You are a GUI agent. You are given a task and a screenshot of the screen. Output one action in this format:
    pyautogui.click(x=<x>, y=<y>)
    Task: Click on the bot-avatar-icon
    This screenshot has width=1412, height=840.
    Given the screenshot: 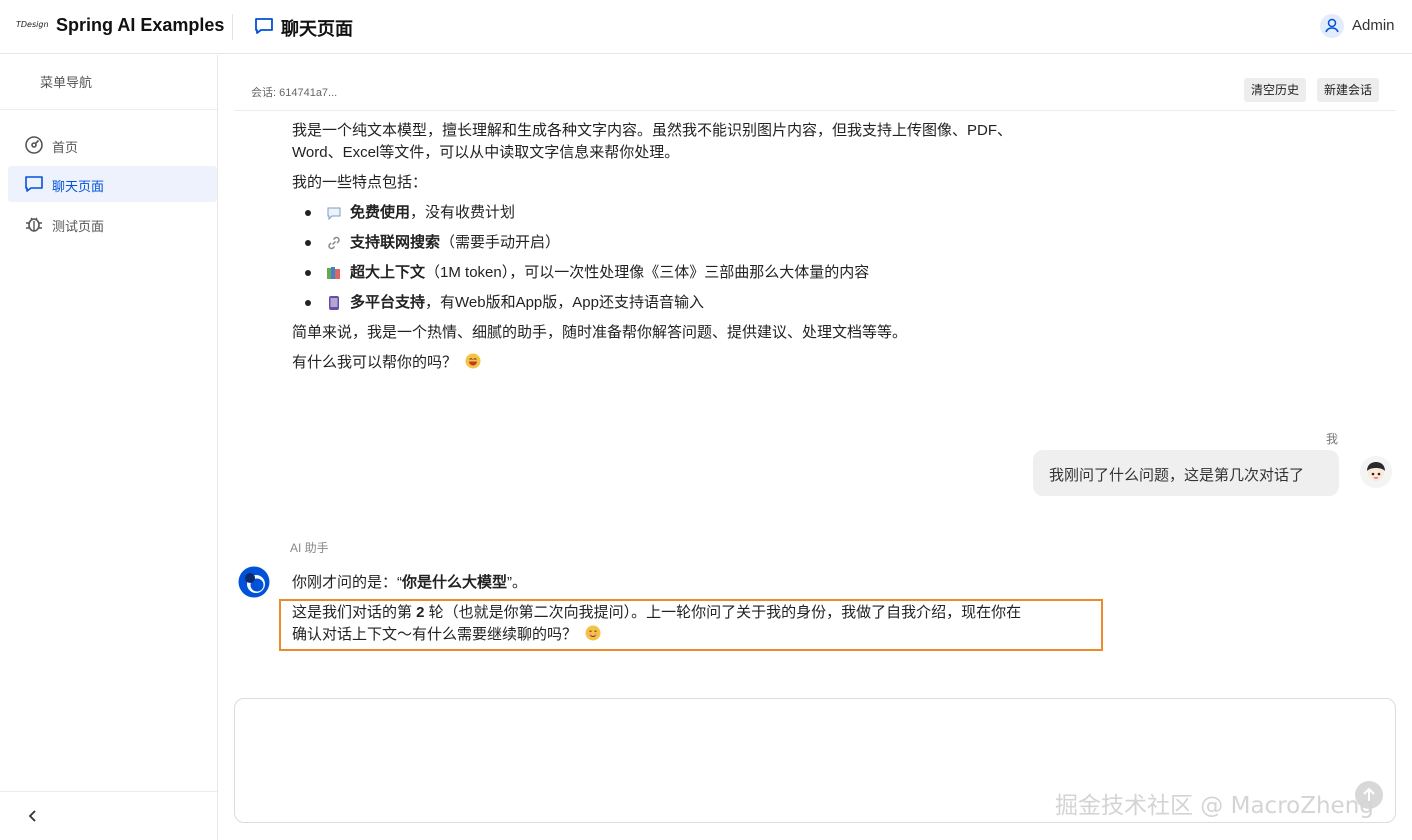 What is the action you would take?
    pyautogui.click(x=254, y=582)
    